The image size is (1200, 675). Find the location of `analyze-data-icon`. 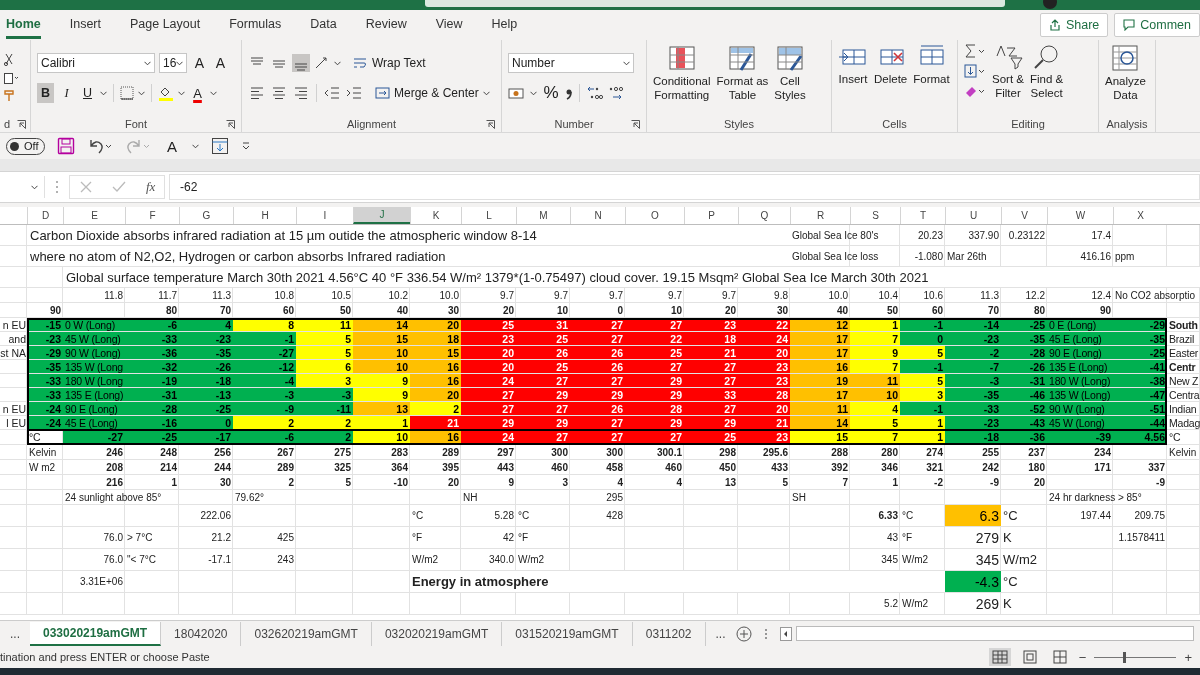

analyze-data-icon is located at coordinates (1125, 58).